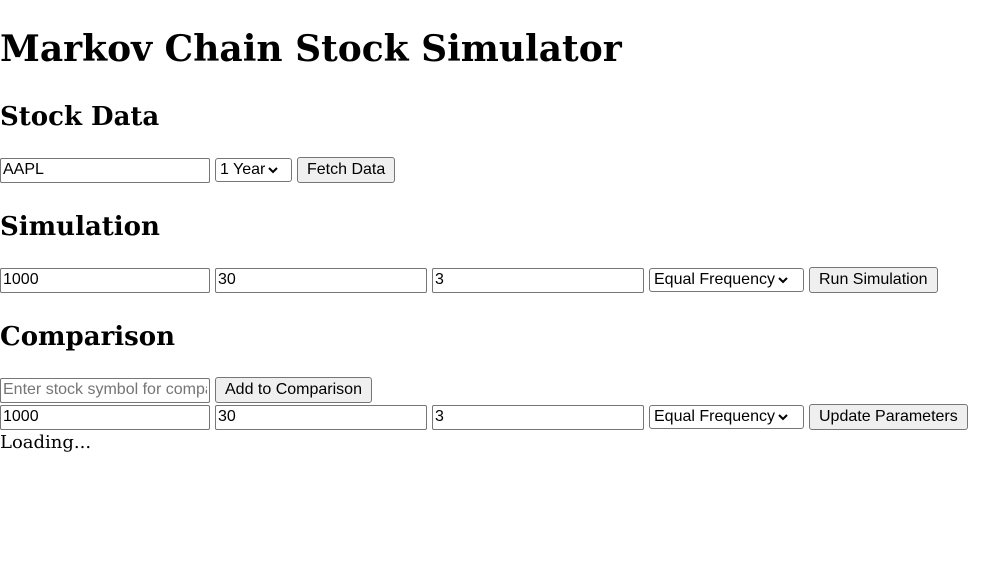  I want to click on simulation-controls: Equal Frequency Run Simulation, so click(469, 280).